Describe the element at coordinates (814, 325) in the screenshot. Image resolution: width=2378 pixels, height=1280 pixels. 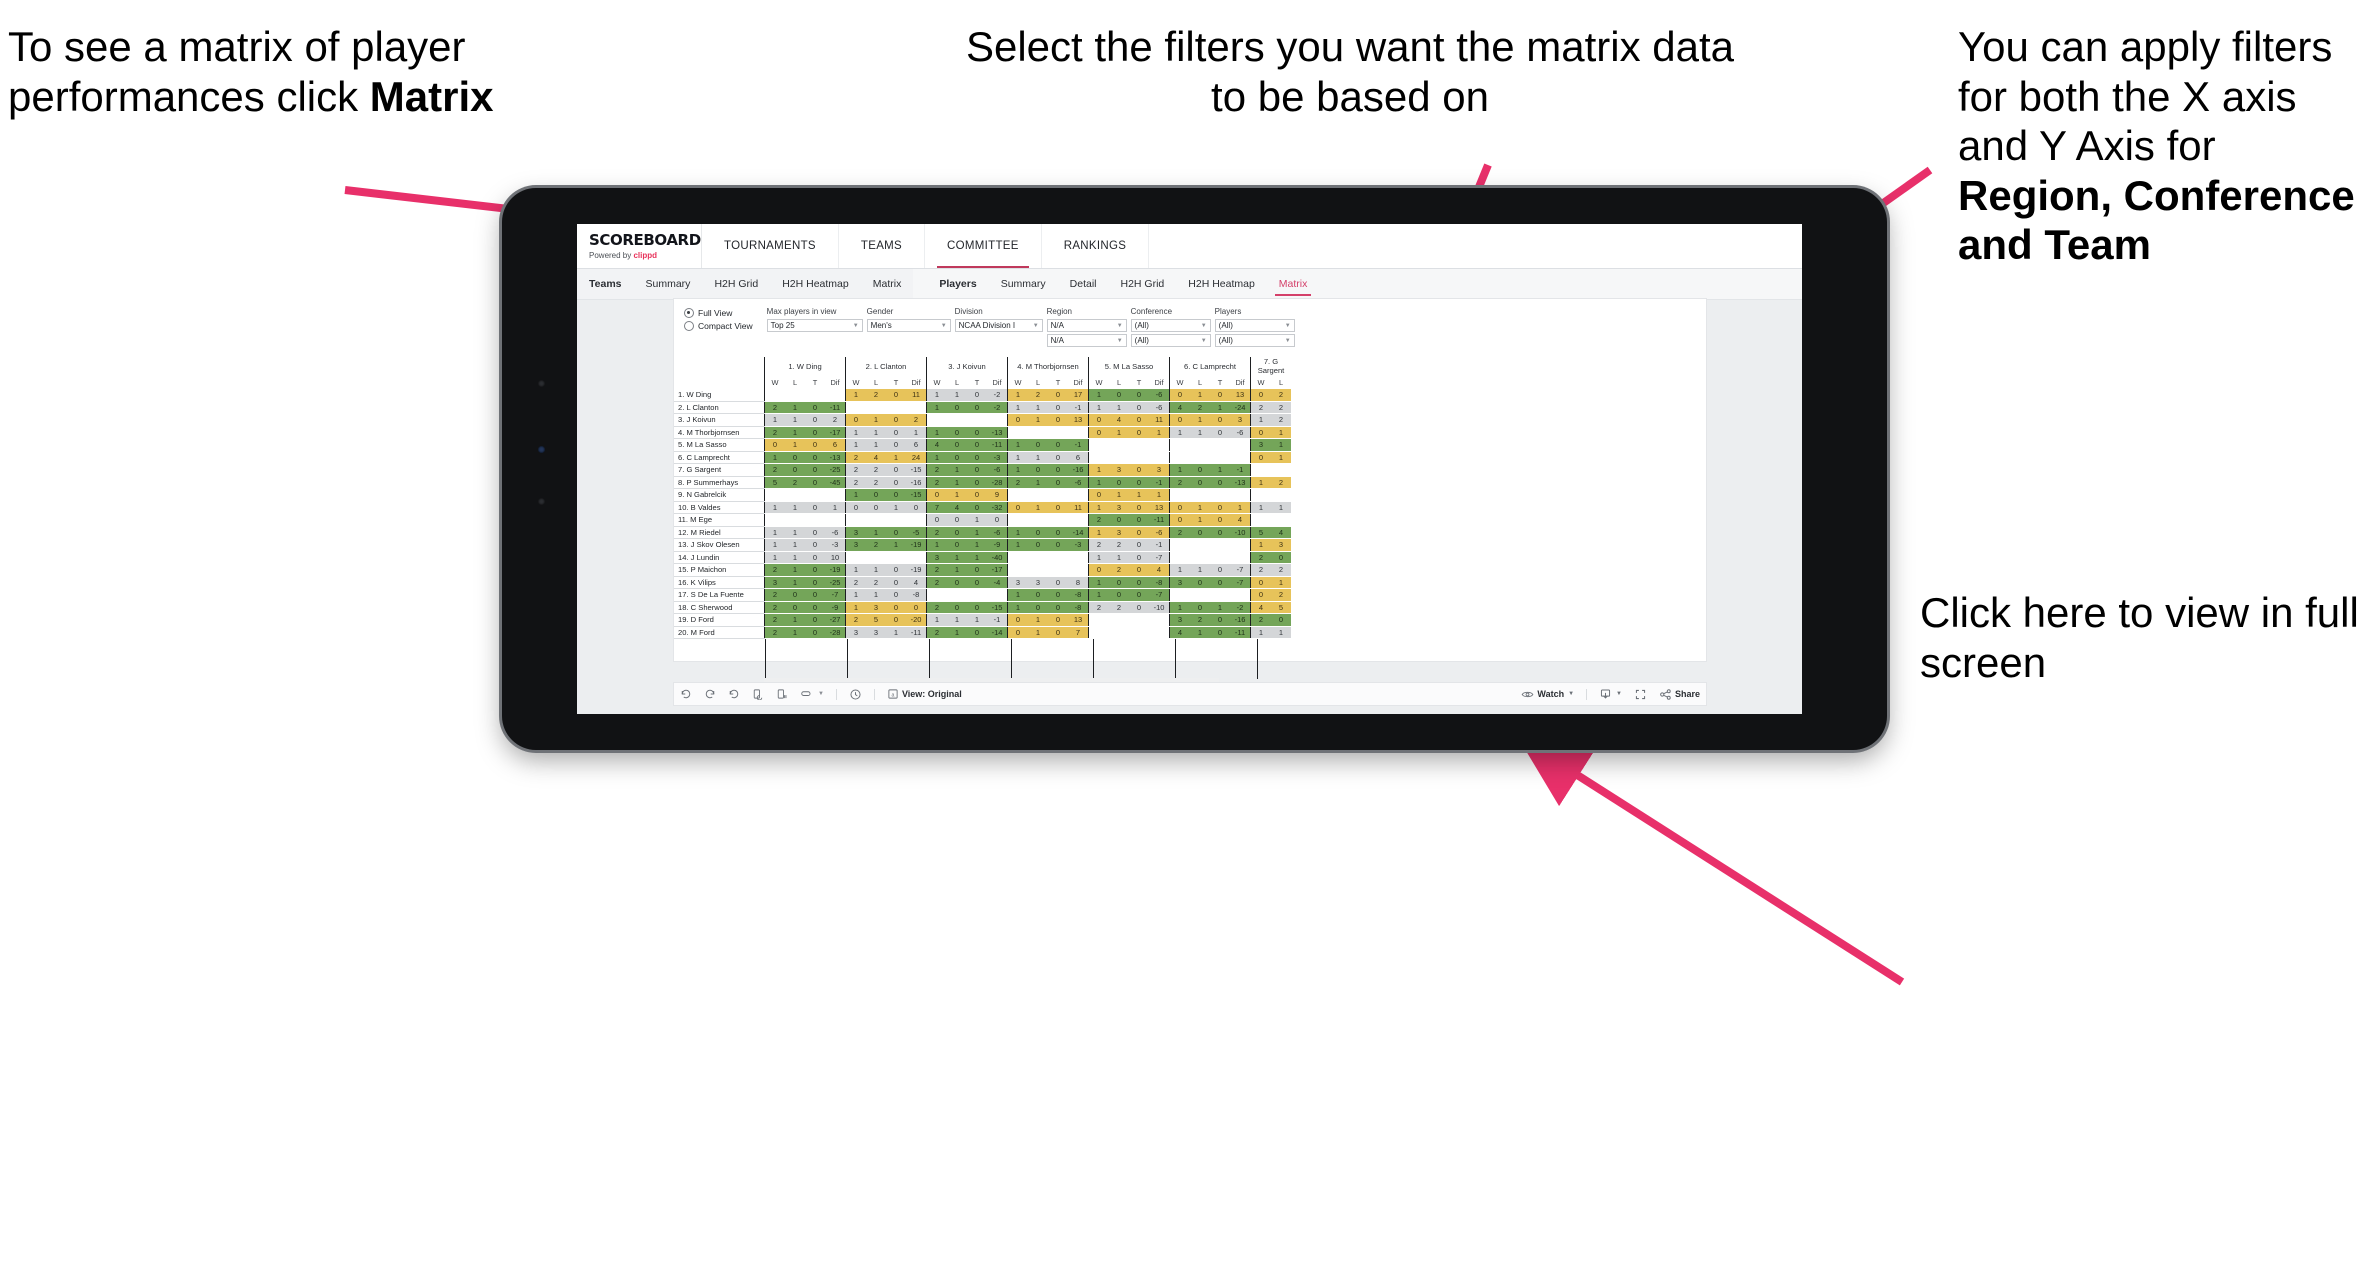
I see `filter-max-players-select: Top 25 ▼` at that location.